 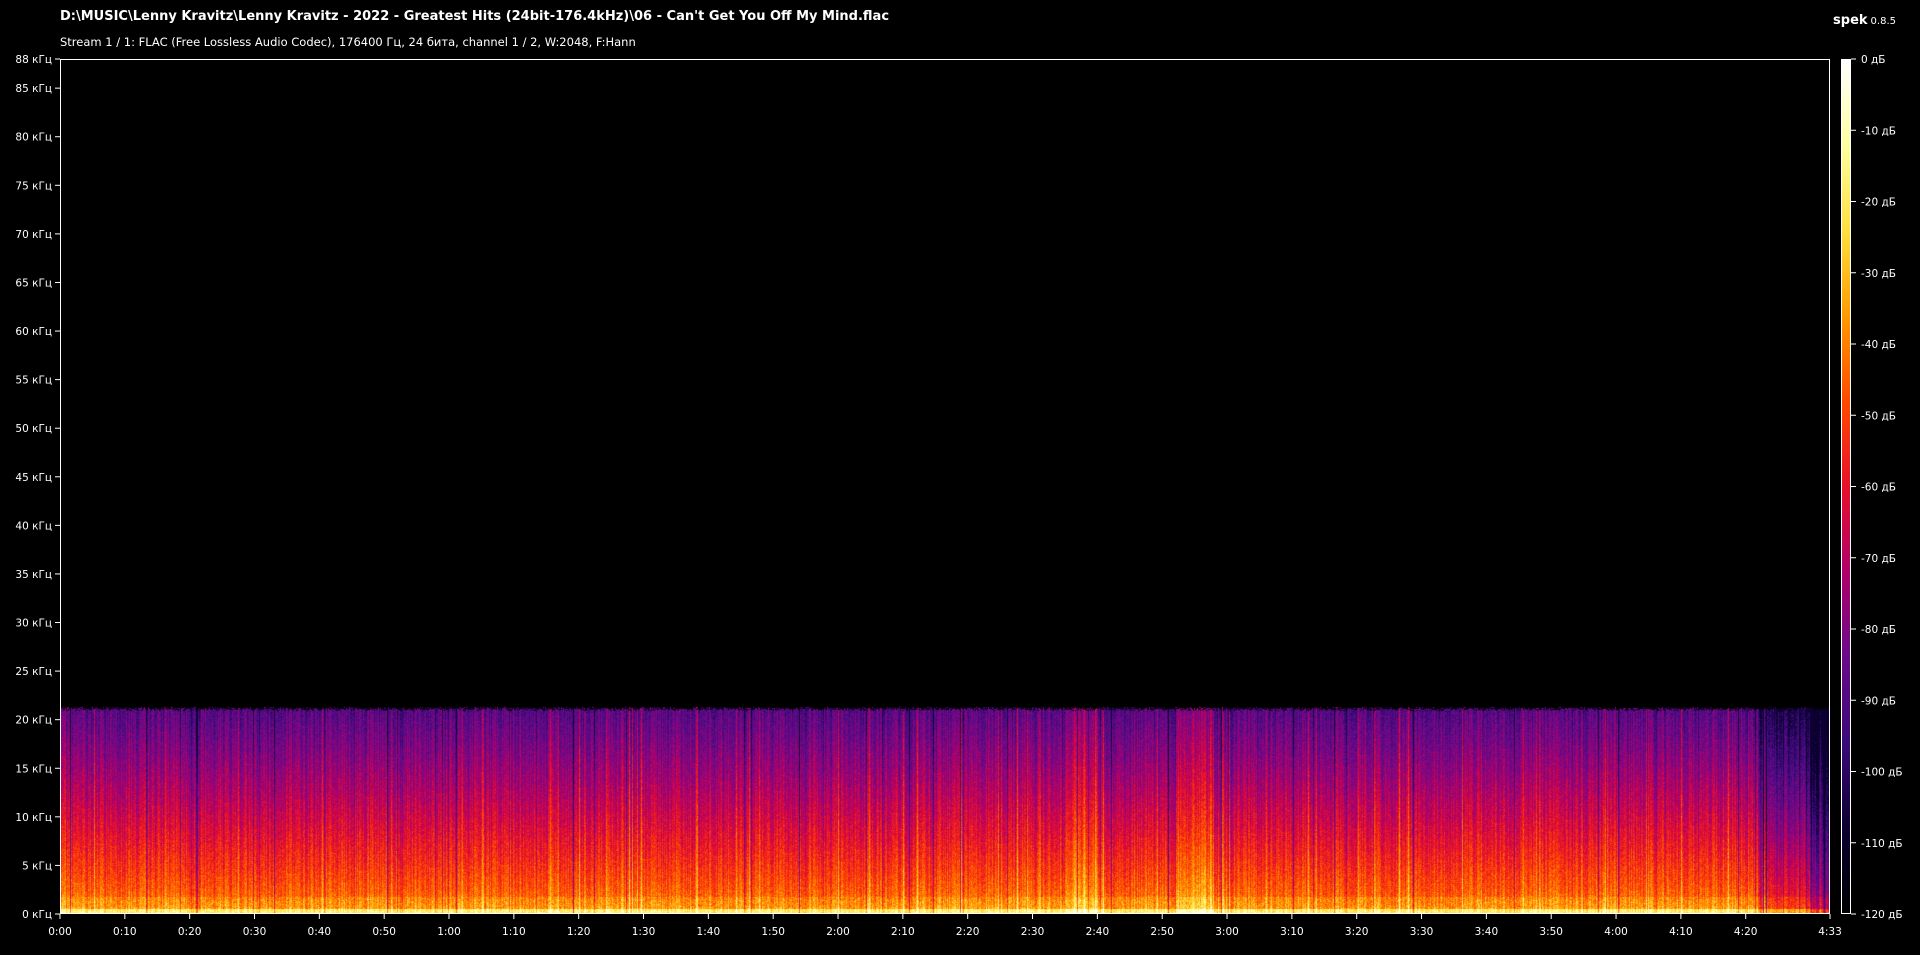 What do you see at coordinates (255, 932) in the screenshot?
I see `x-tick-label: 0:30` at bounding box center [255, 932].